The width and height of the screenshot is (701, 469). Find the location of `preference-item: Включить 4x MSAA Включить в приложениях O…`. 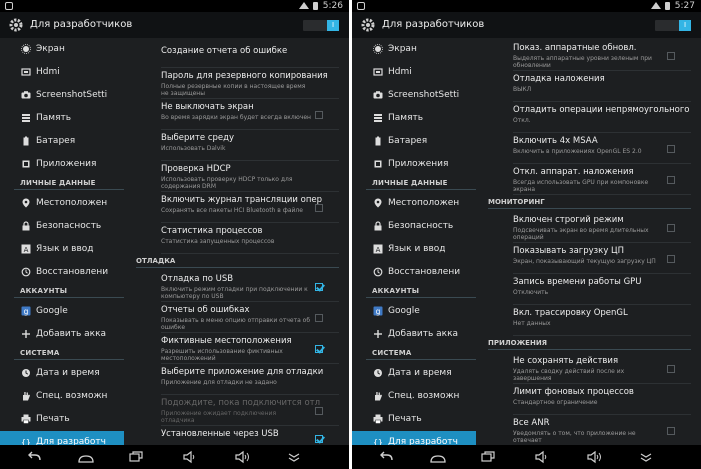

preference-item: Включить 4x MSAA Включить в приложениях O… is located at coordinates (602, 145).